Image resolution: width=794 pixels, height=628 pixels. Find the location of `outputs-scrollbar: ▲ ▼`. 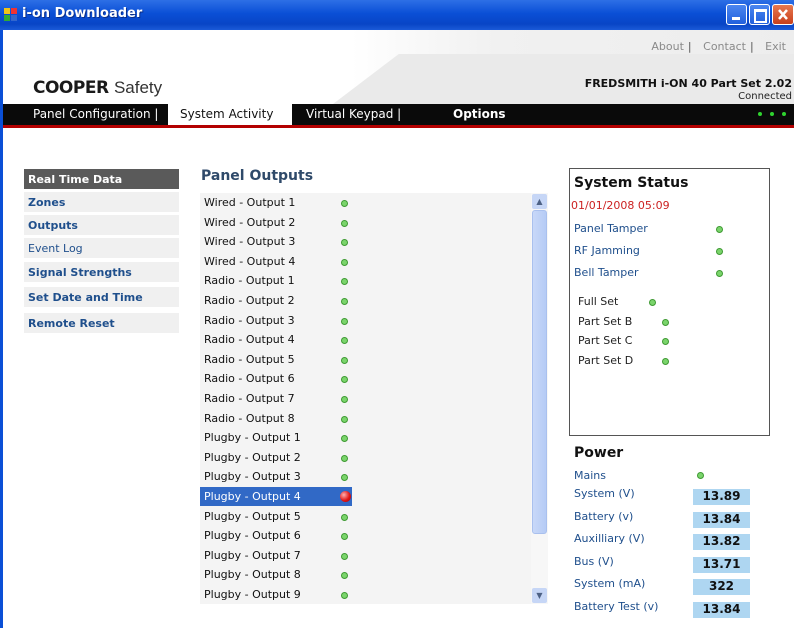

outputs-scrollbar: ▲ ▼ is located at coordinates (539, 398).